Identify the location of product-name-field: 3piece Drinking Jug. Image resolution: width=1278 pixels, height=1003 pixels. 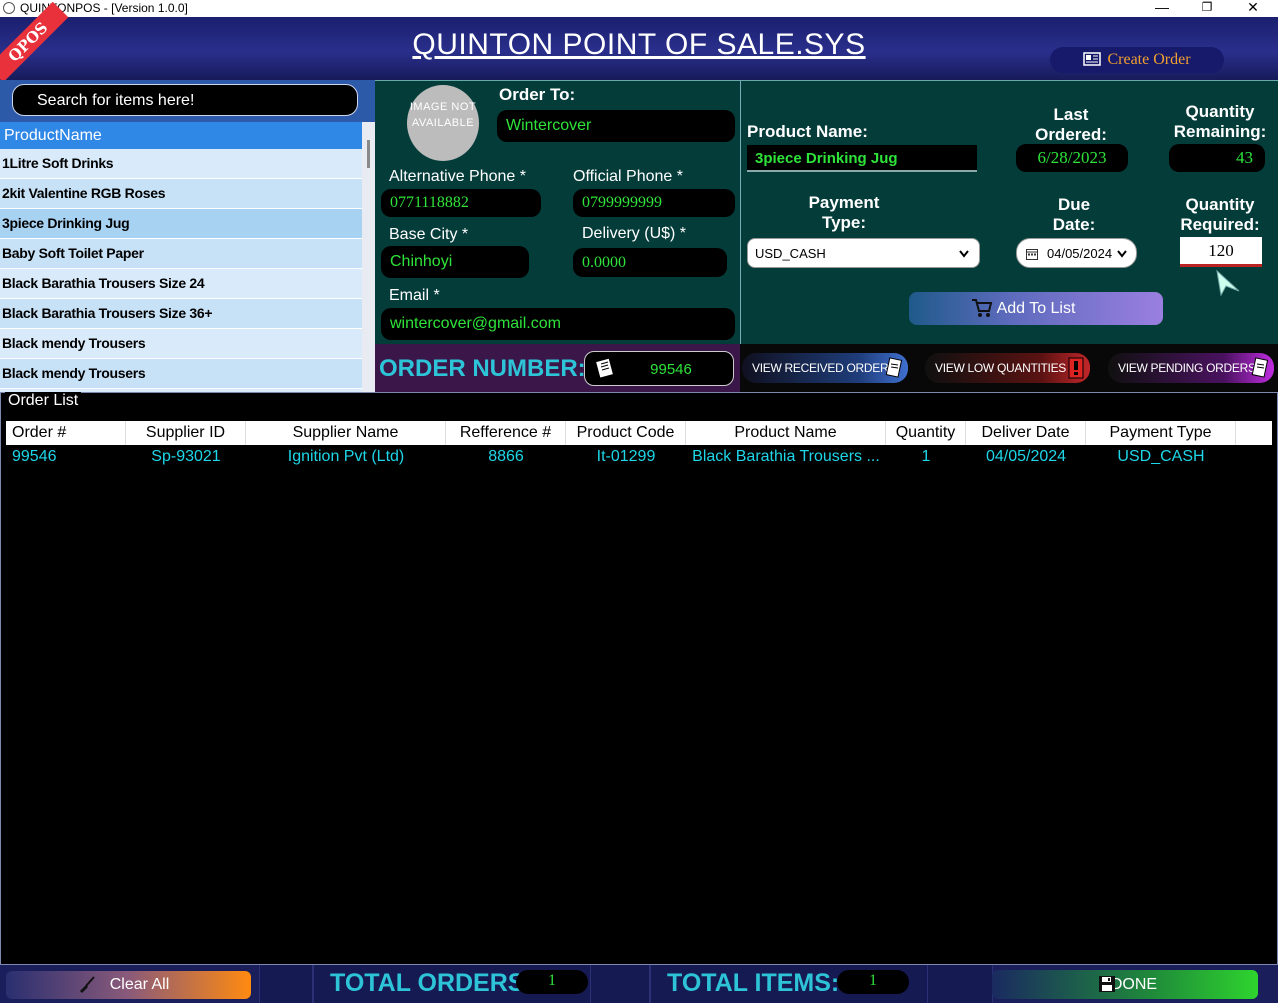
(862, 158).